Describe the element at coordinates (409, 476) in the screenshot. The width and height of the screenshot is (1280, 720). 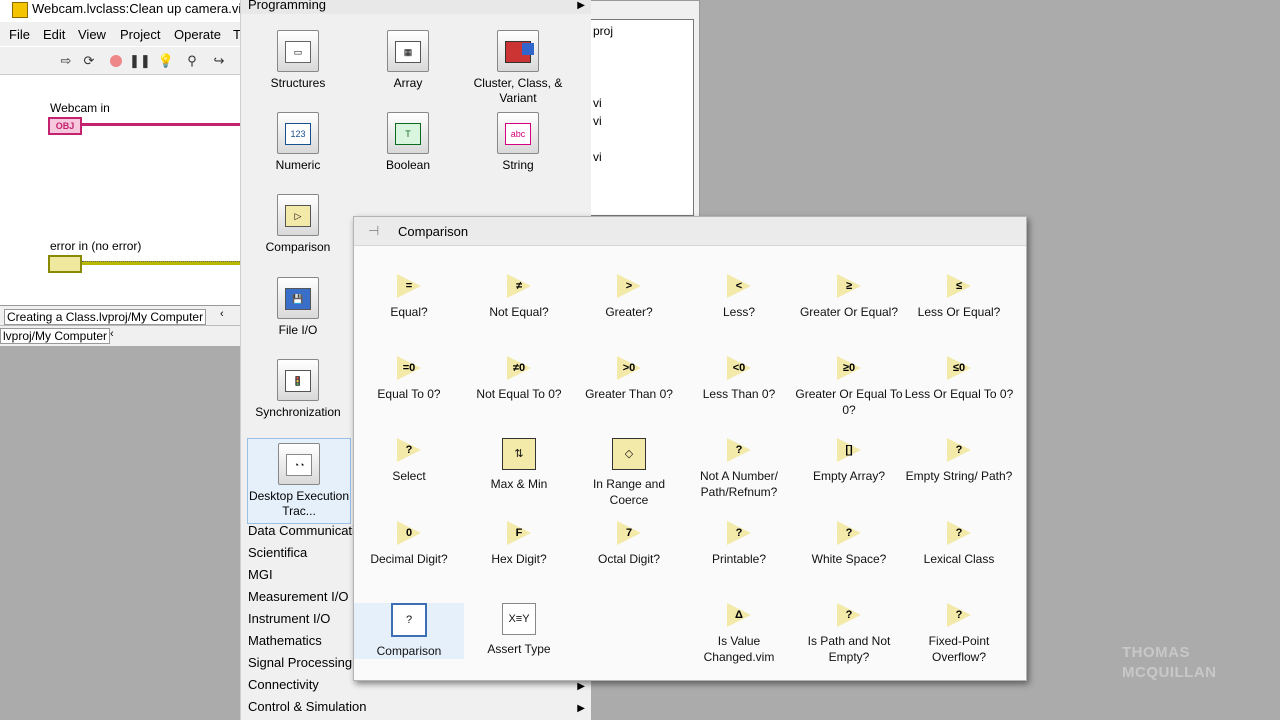
I see `palette-item-label: Select` at that location.